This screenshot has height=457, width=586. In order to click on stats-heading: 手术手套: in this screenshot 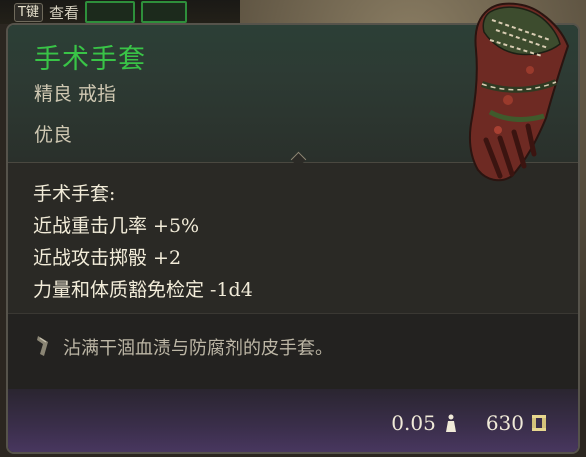, I will do `click(74, 194)`.